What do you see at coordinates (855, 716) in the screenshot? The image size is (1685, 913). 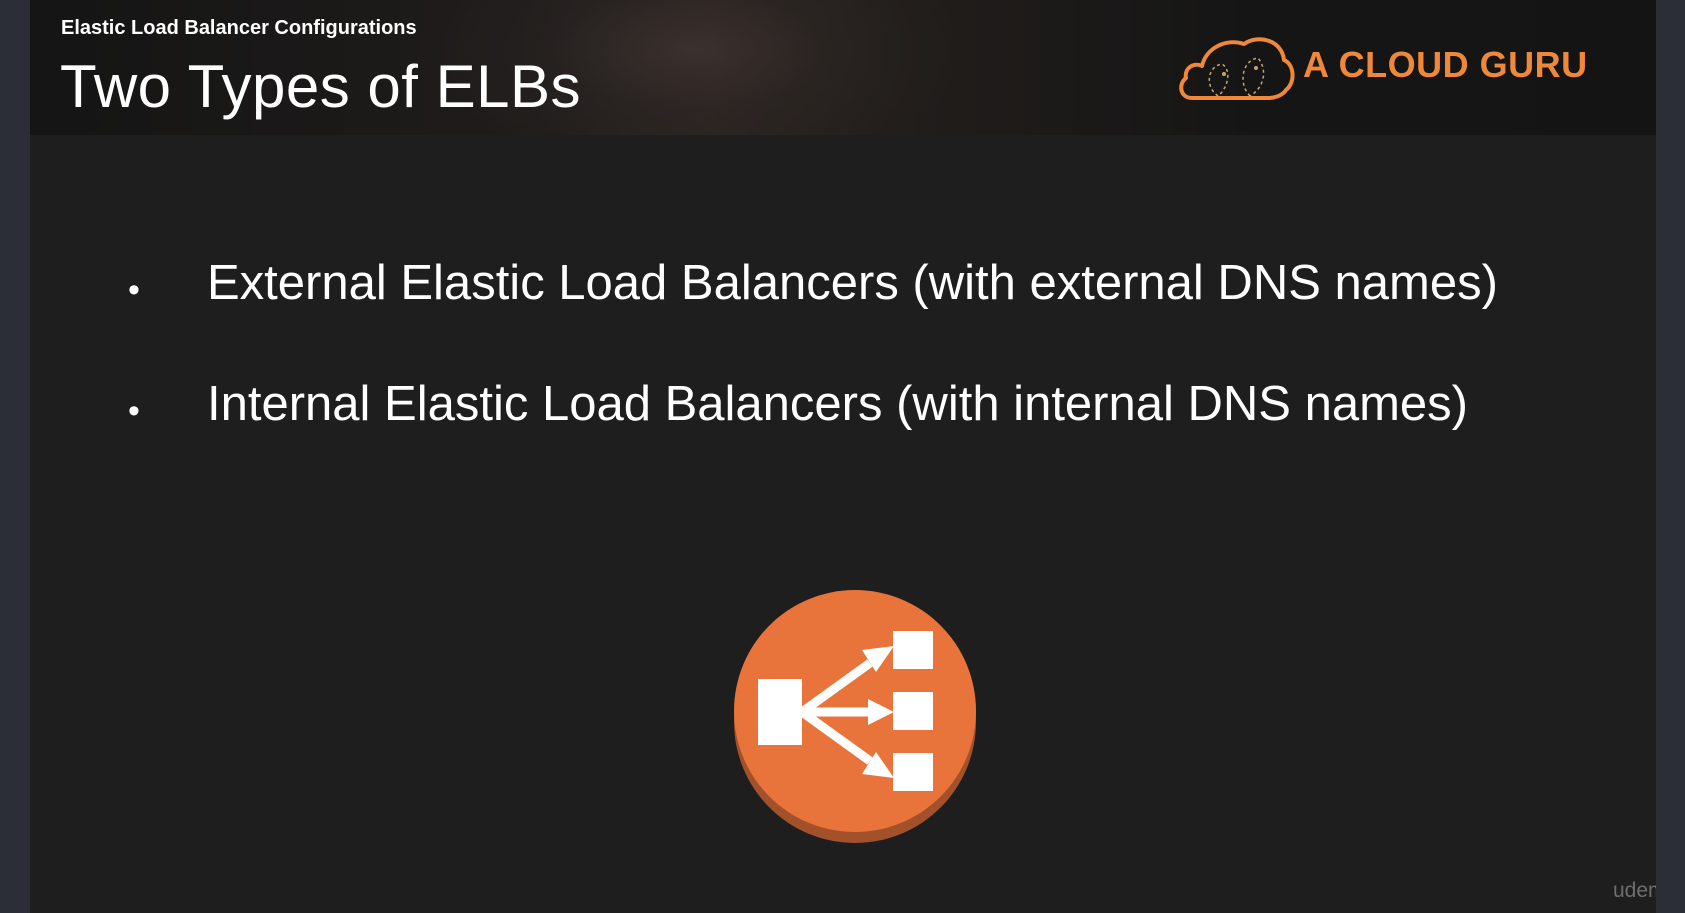 I see `load-balancer-icon` at bounding box center [855, 716].